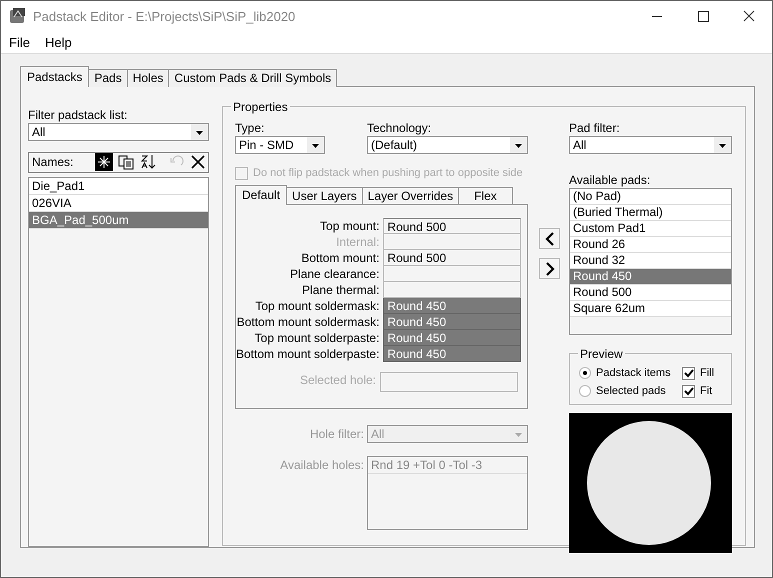 The height and width of the screenshot is (578, 773). Describe the element at coordinates (485, 196) in the screenshot. I see `tab: Flex` at that location.